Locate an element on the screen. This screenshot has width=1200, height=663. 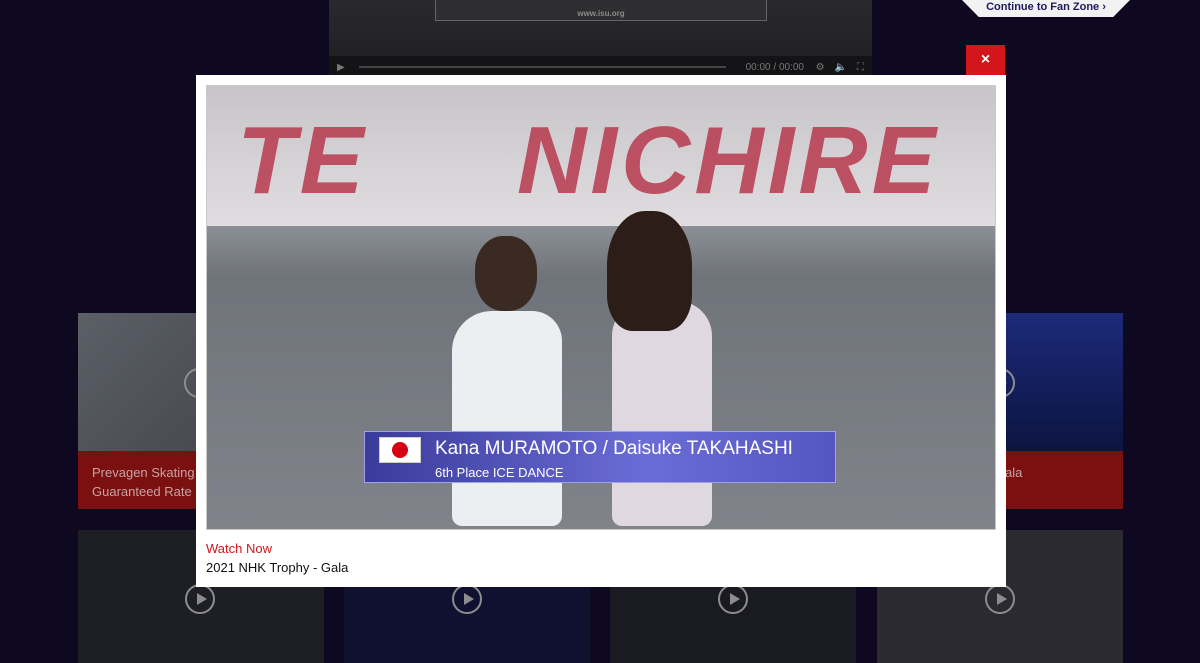
background-video-frame: www.isu.org is located at coordinates (601, 10).